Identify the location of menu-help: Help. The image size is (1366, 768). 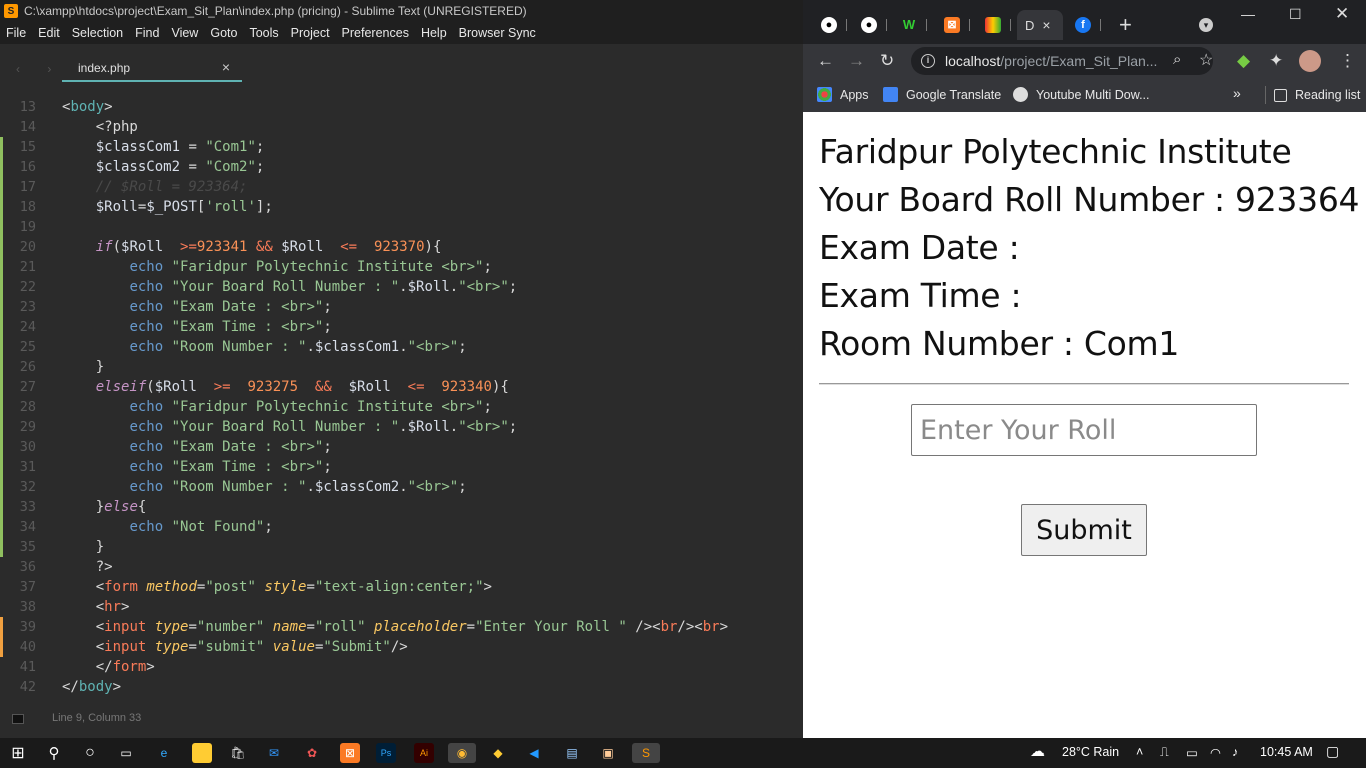
(434, 33).